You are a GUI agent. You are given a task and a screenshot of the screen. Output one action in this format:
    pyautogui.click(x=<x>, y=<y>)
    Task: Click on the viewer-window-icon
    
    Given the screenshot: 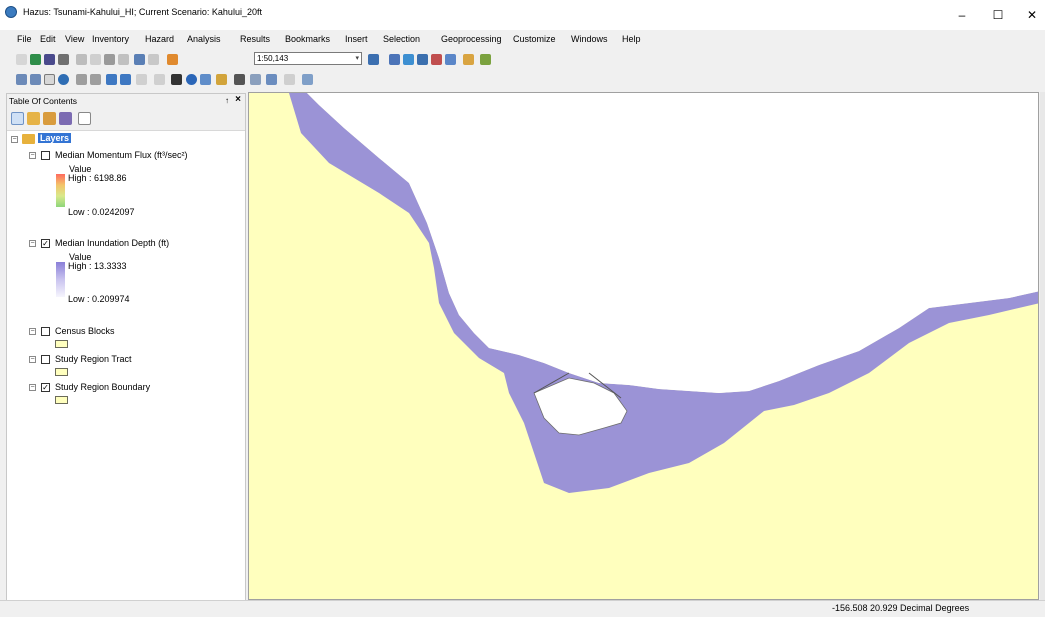 What is the action you would take?
    pyautogui.click(x=307, y=79)
    